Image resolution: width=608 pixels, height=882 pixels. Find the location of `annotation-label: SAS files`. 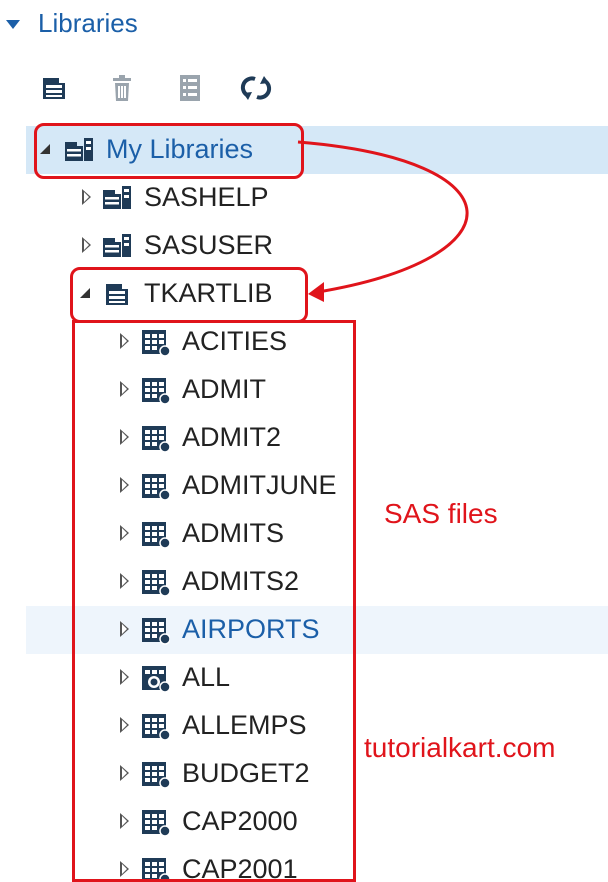

annotation-label: SAS files is located at coordinates (441, 513).